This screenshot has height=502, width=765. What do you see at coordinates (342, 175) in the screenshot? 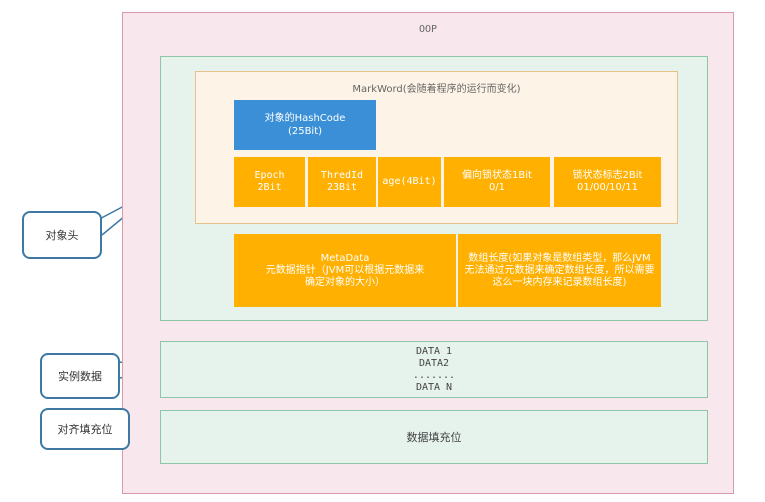
I see `threadid-line1: ThredId` at bounding box center [342, 175].